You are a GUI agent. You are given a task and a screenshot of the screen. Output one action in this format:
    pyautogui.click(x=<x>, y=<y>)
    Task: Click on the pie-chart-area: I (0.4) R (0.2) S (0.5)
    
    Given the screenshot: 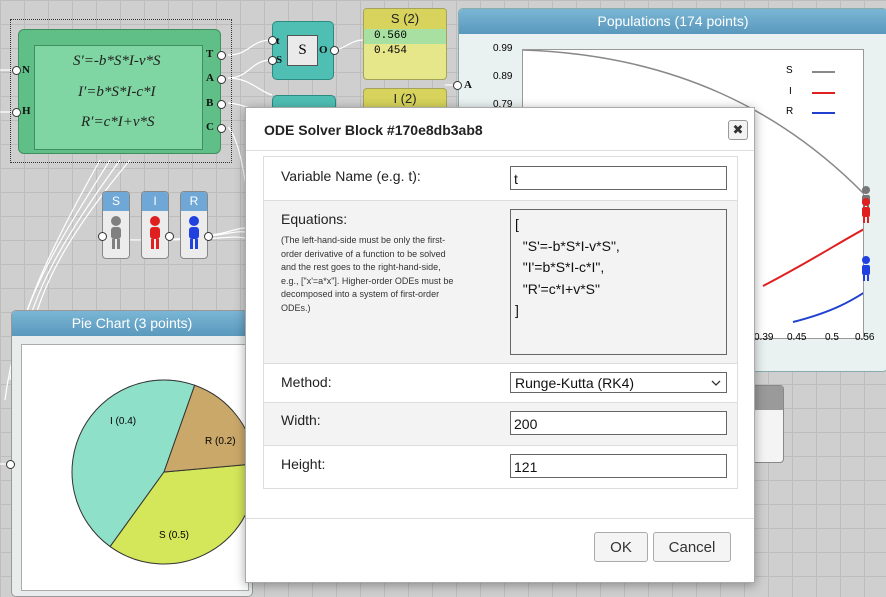 What is the action you would take?
    pyautogui.click(x=136, y=467)
    